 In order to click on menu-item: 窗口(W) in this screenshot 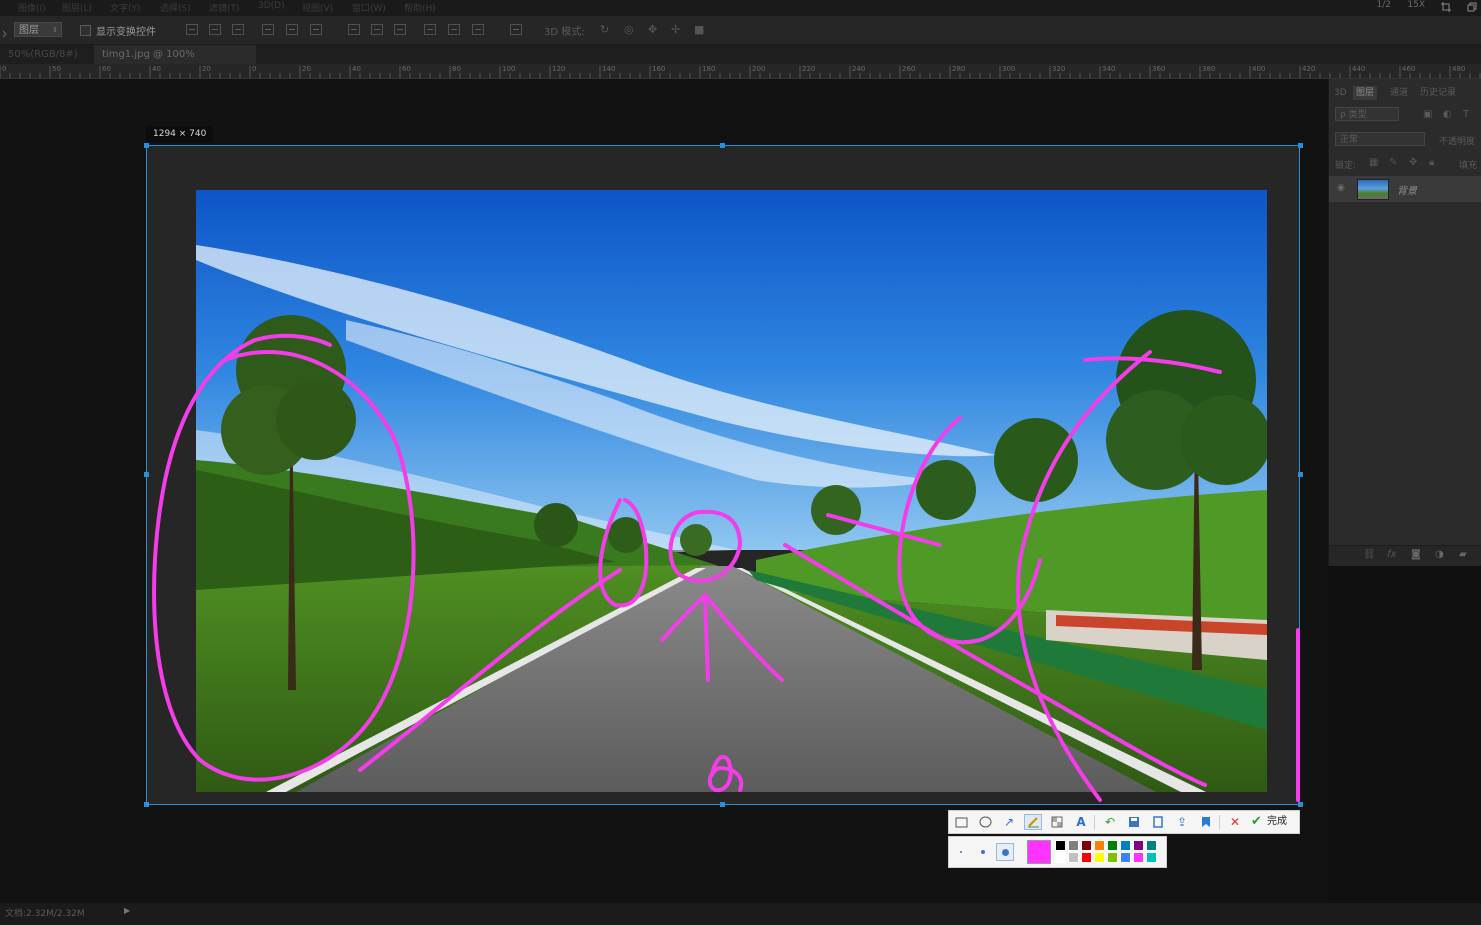, I will do `click(369, 7)`.